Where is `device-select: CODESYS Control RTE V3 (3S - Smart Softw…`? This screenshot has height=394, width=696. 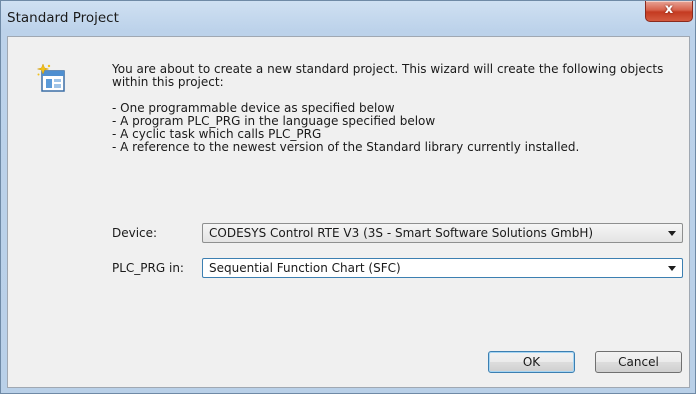 device-select: CODESYS Control RTE V3 (3S - Smart Softw… is located at coordinates (442, 233).